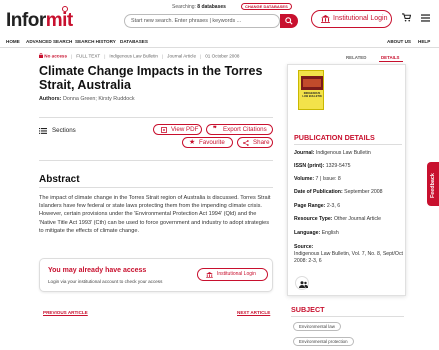  What do you see at coordinates (424, 41) in the screenshot?
I see `nav-help: HELP` at bounding box center [424, 41].